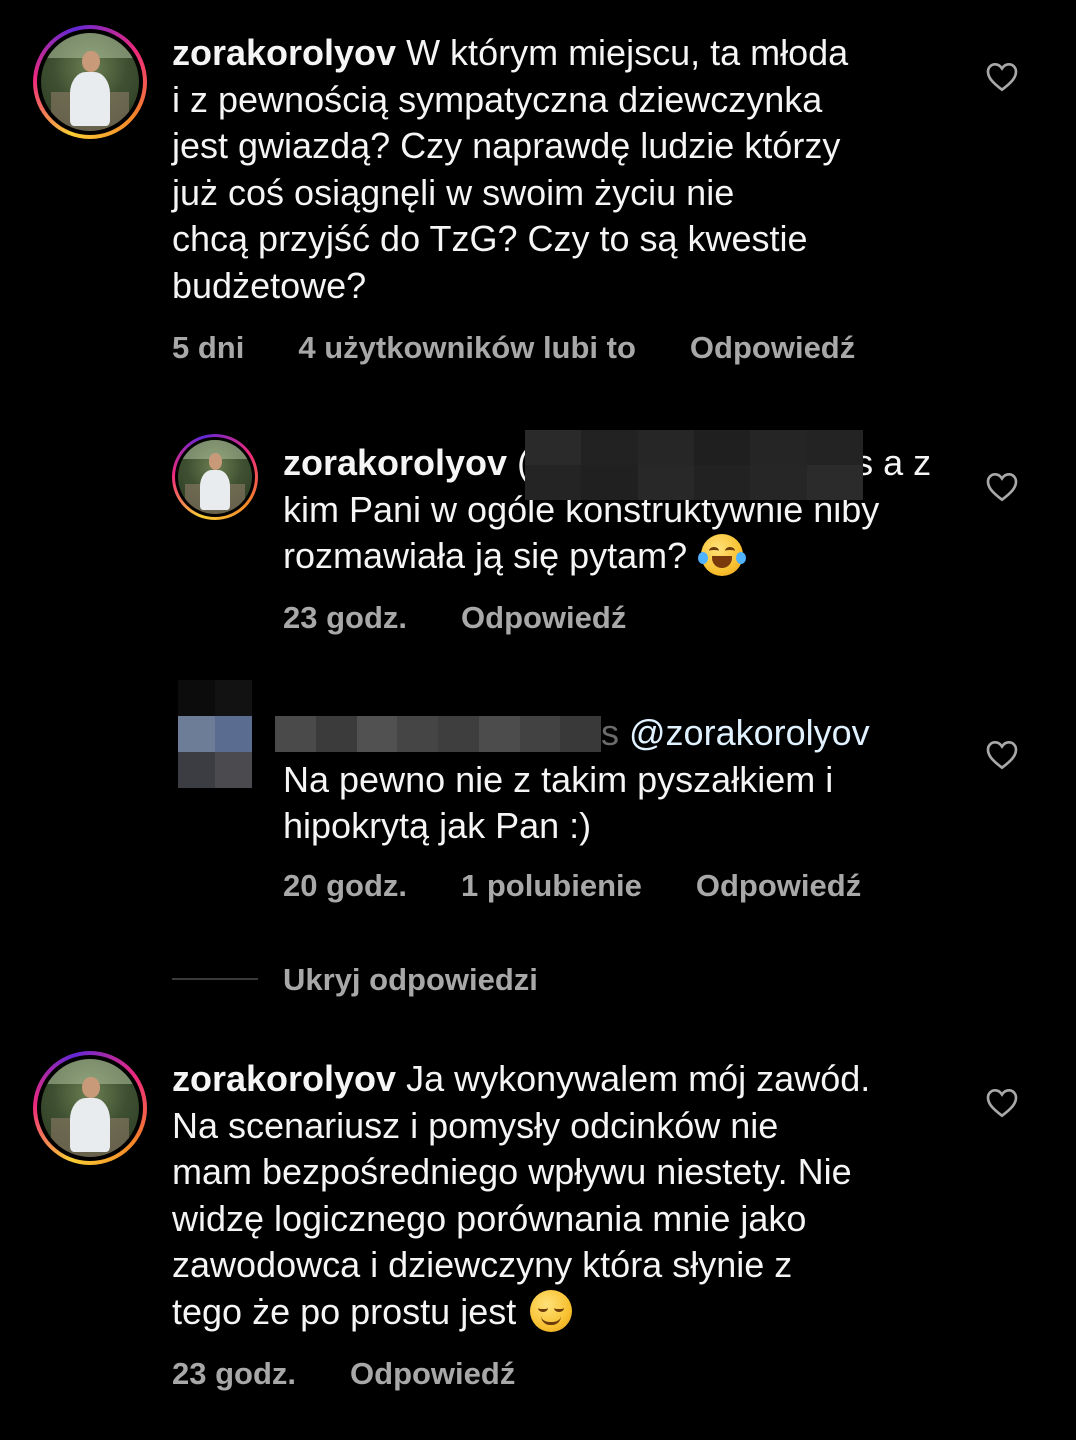 Image resolution: width=1076 pixels, height=1440 pixels. I want to click on mention-tail: s, so click(610, 732).